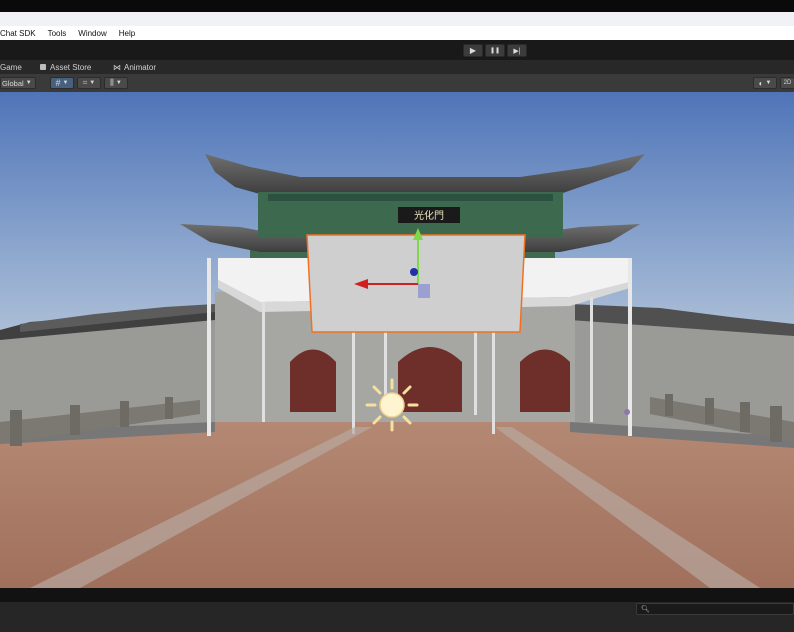 The width and height of the screenshot is (794, 632). Describe the element at coordinates (134, 67) in the screenshot. I see `tab-animator: ⋈ Animator` at that location.